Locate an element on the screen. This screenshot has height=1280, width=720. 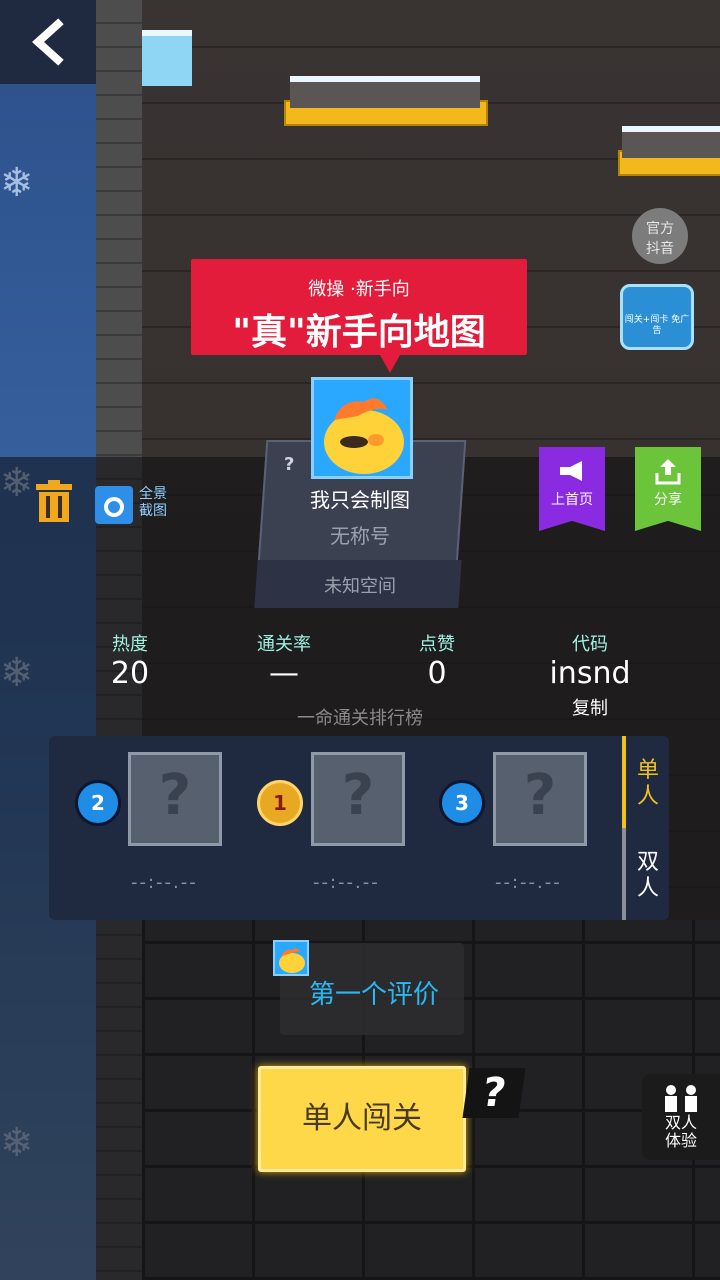
ice-block is located at coordinates (167, 58).